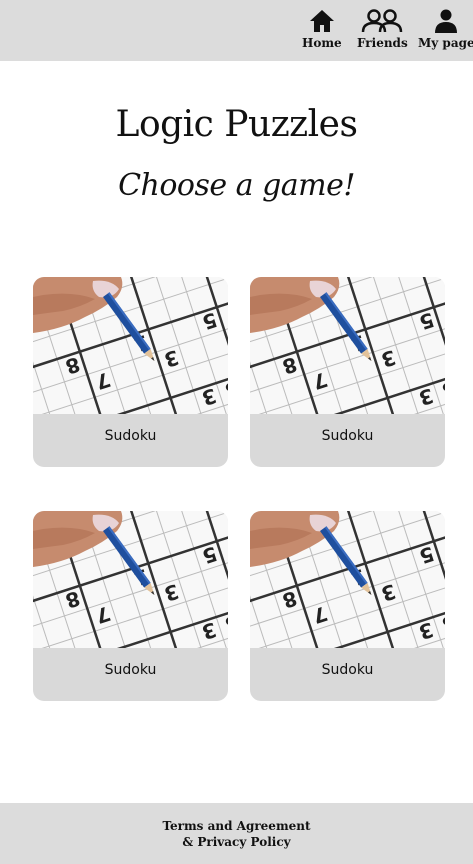 The width and height of the screenshot is (473, 864). What do you see at coordinates (321, 21) in the screenshot?
I see `home-icon` at bounding box center [321, 21].